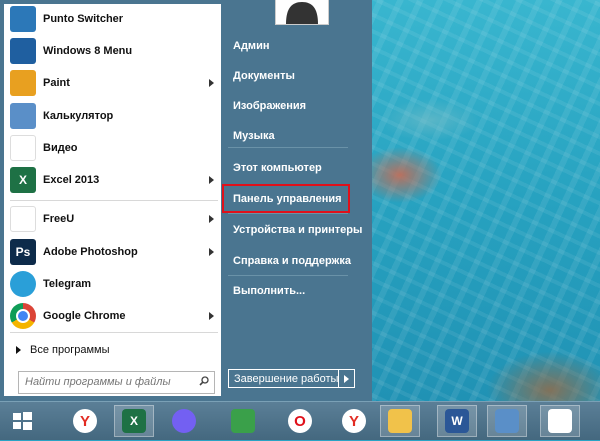 This screenshot has width=600, height=441. Describe the element at coordinates (23, 252) in the screenshot. I see `photoshop-icon: Ps` at that location.